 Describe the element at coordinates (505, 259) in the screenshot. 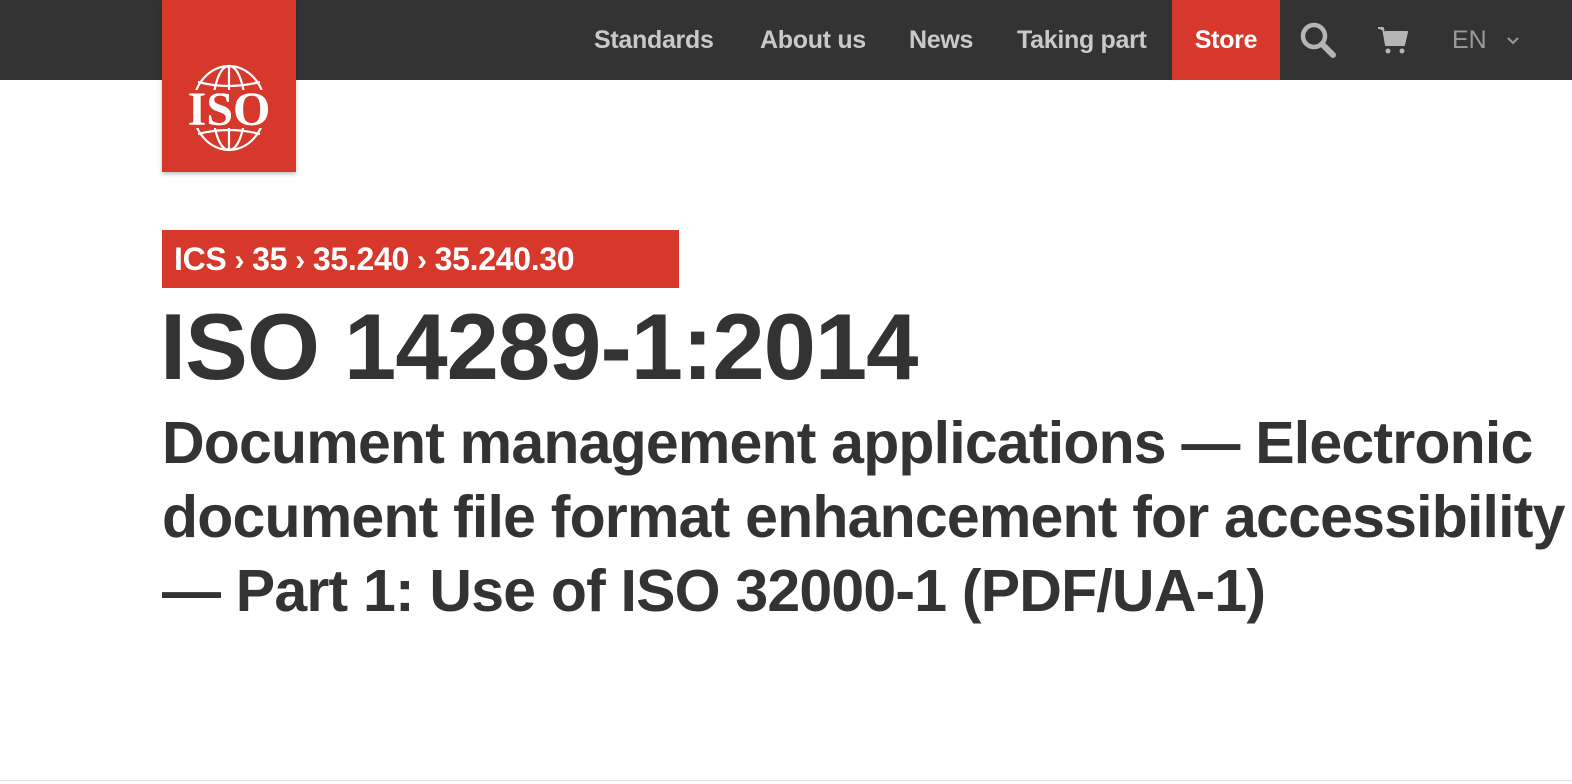

I see `breadcrumb-35-240-30: 35.240.30` at that location.